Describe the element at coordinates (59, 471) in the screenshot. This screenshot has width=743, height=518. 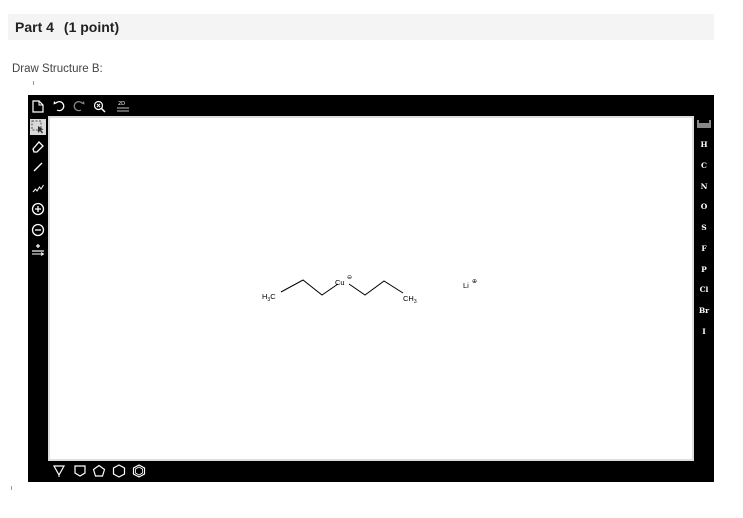
I see `cyclopropane-icon` at that location.